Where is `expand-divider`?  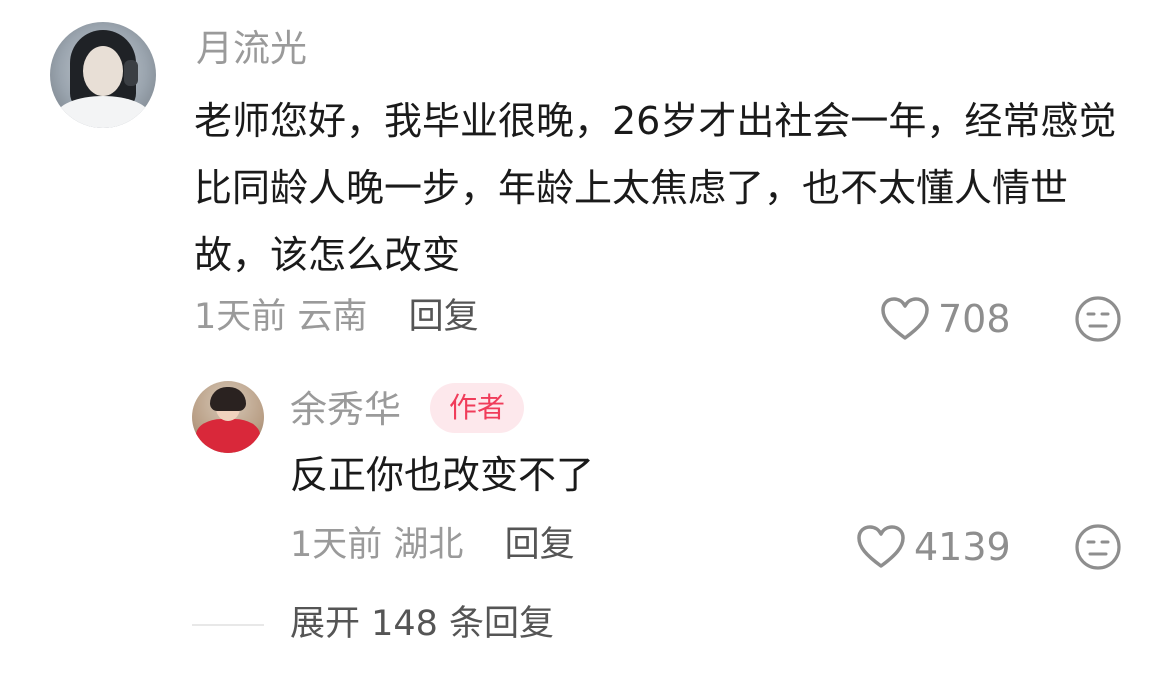 expand-divider is located at coordinates (228, 625).